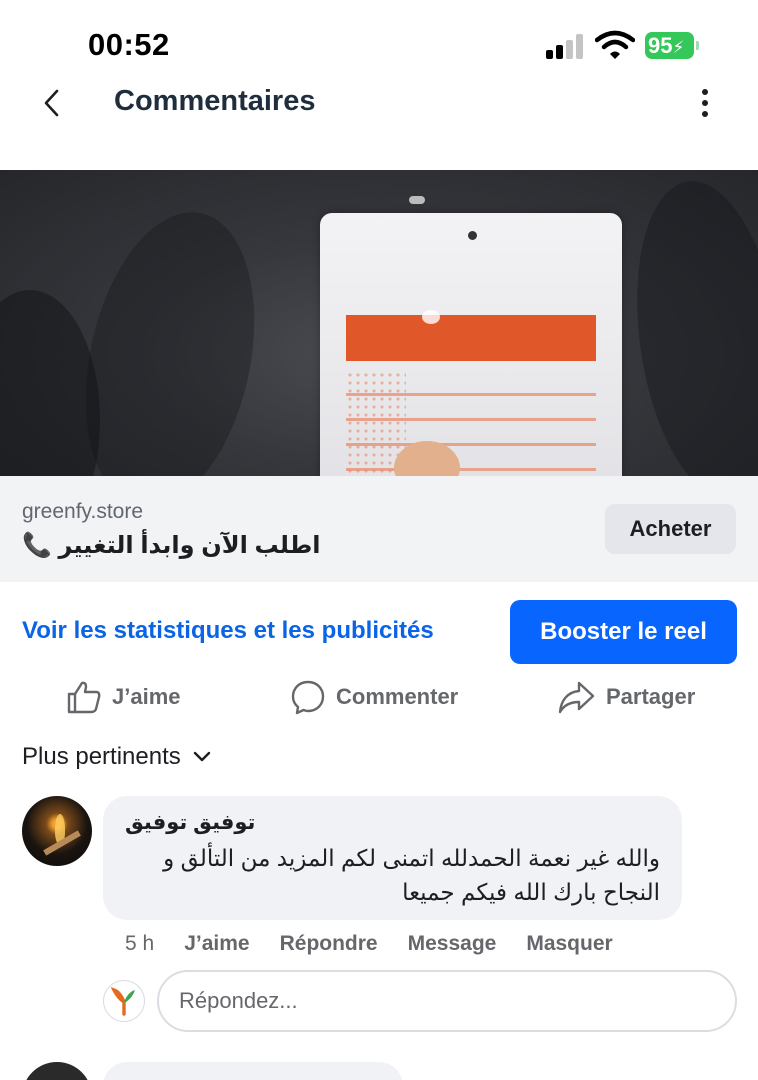  I want to click on chevron-down-icon, so click(201, 756).